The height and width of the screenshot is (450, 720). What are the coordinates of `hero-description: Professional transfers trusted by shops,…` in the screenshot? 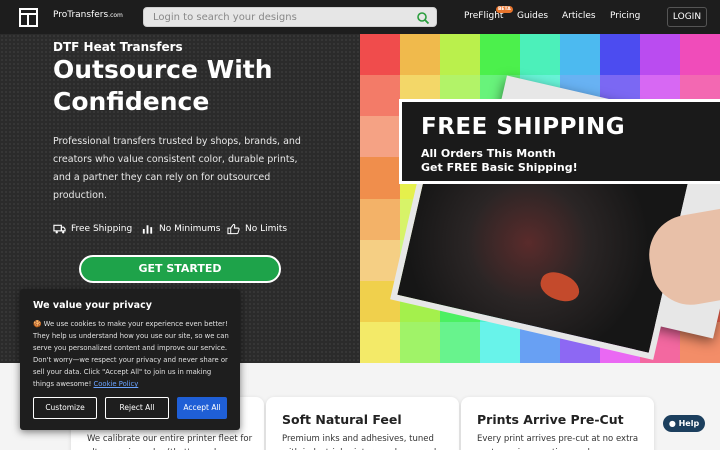 It's located at (177, 168).